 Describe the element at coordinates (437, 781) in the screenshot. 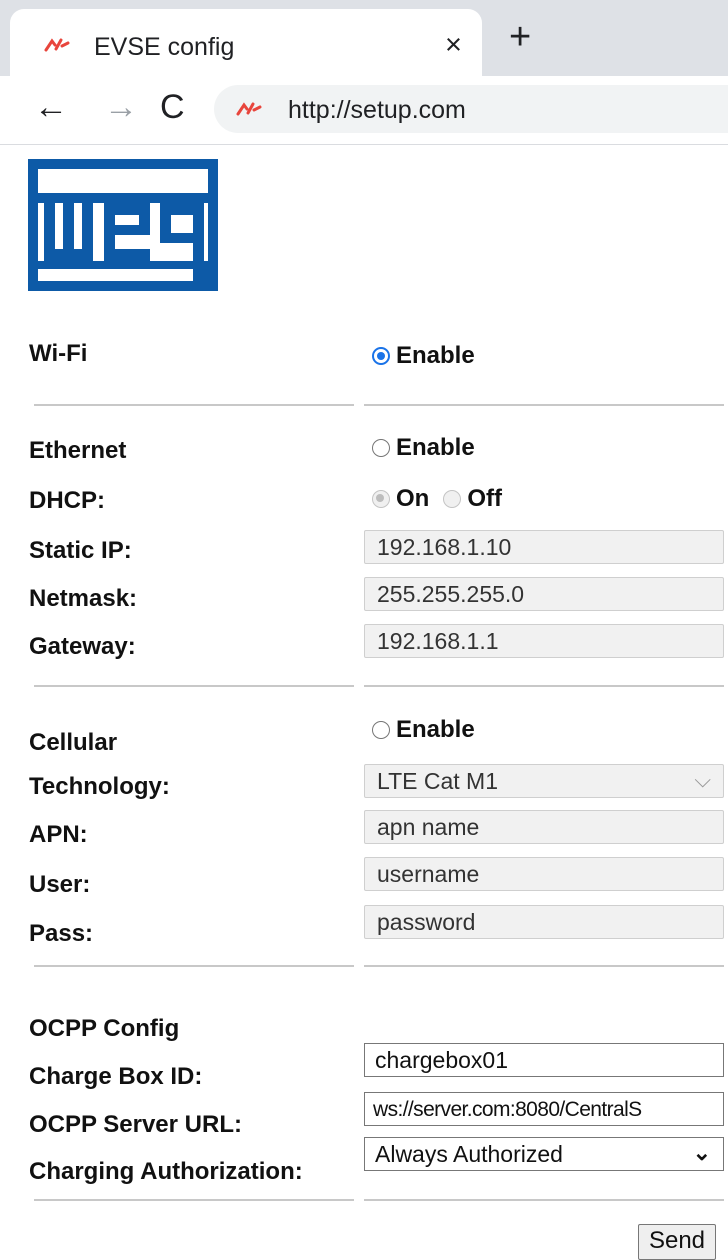

I see `technology-value: LTE Cat M1` at that location.